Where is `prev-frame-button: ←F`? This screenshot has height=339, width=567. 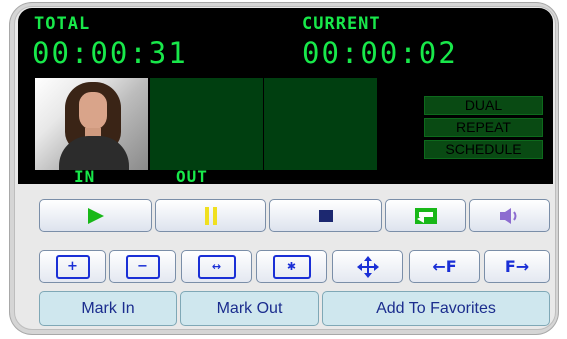 prev-frame-button: ←F is located at coordinates (444, 266).